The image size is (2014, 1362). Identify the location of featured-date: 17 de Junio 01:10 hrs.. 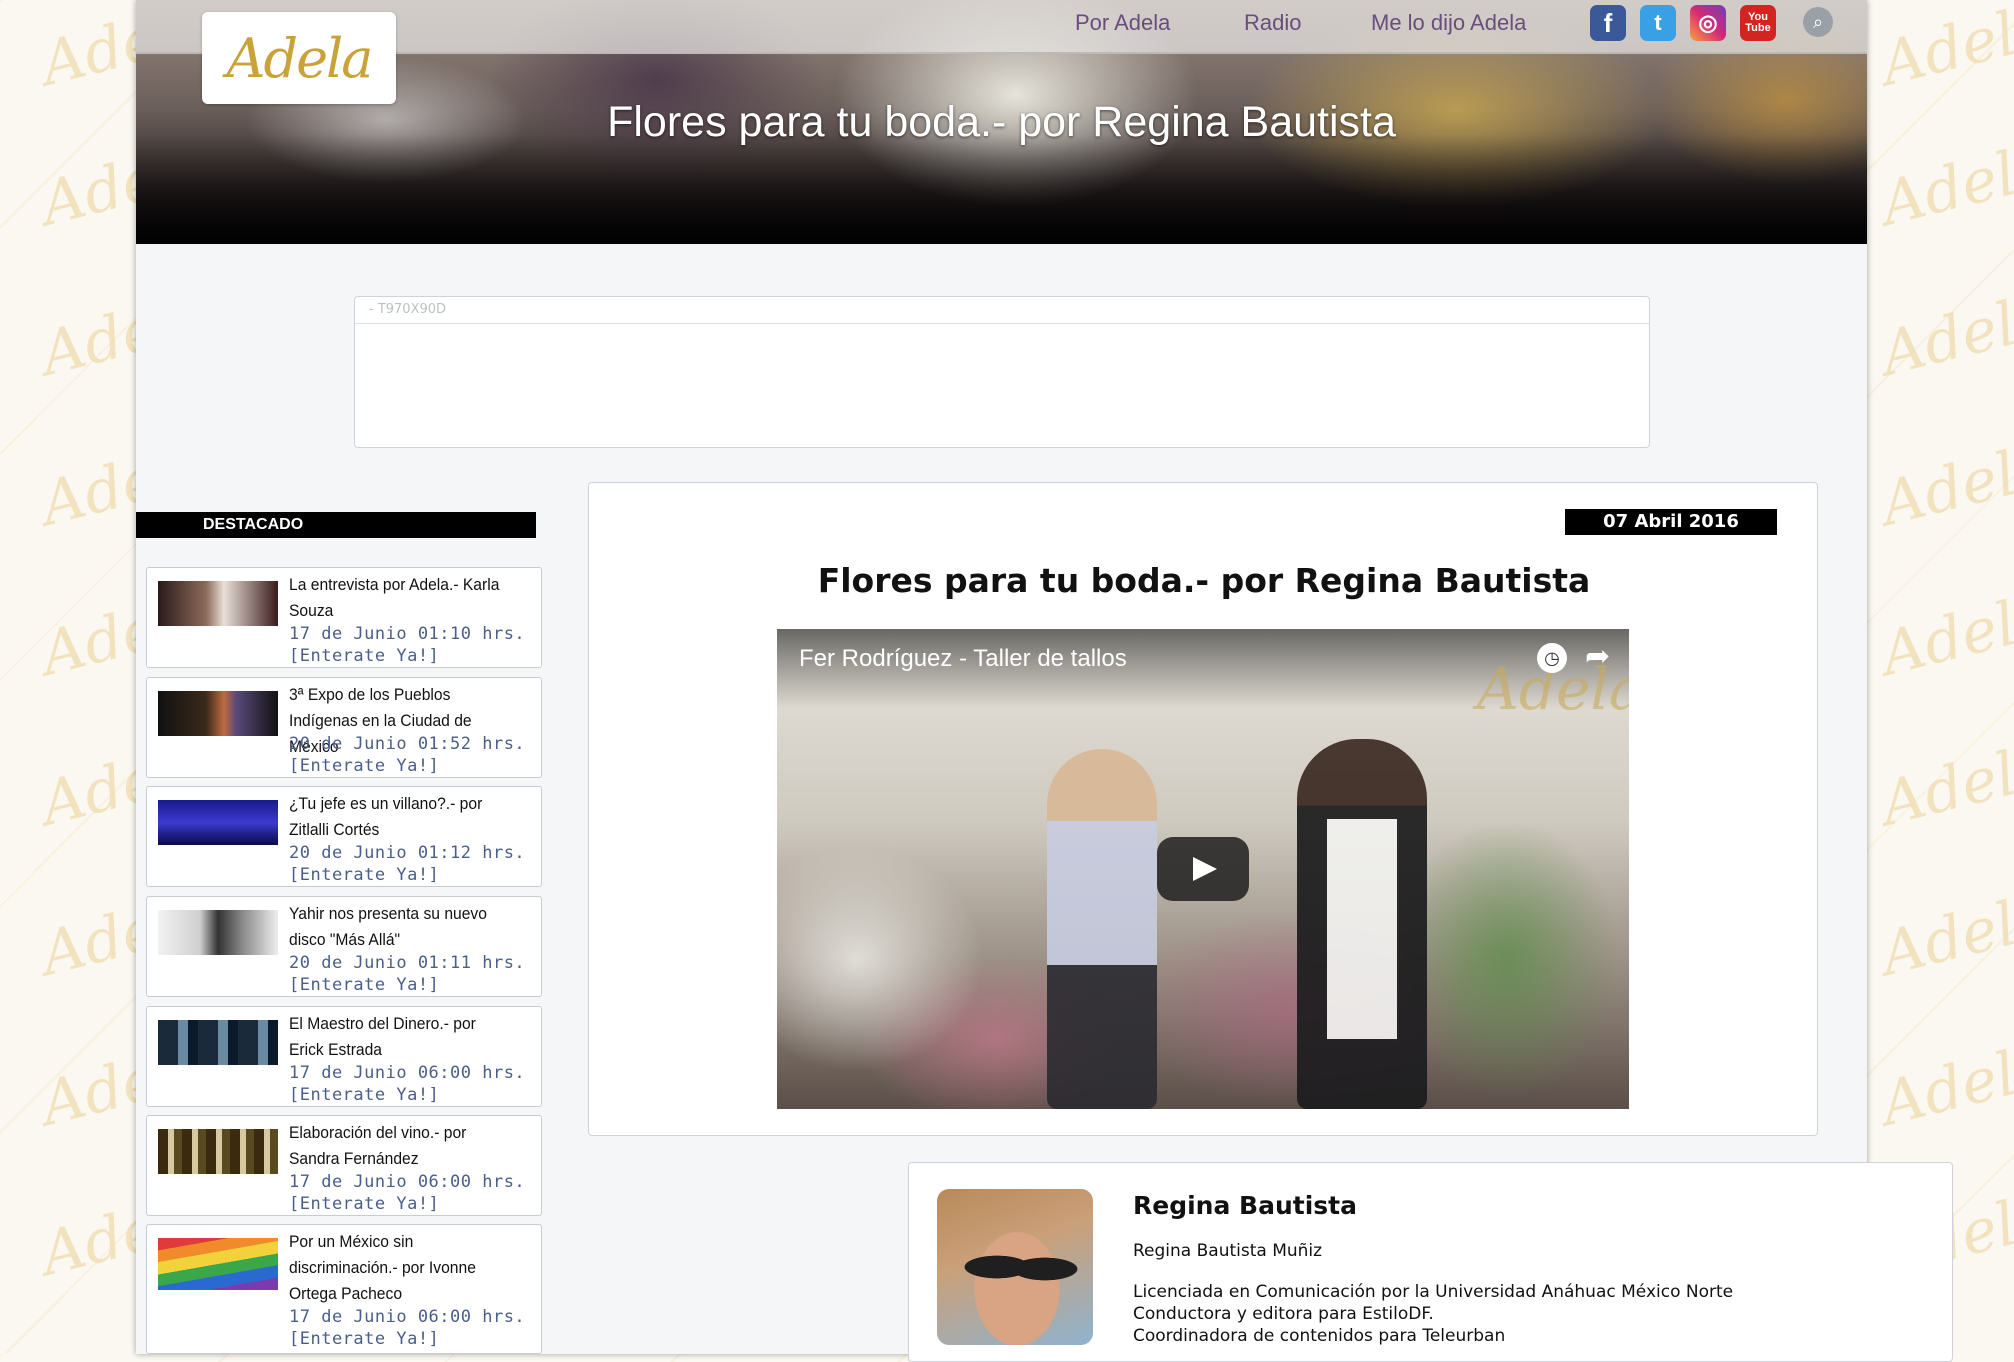
(407, 634).